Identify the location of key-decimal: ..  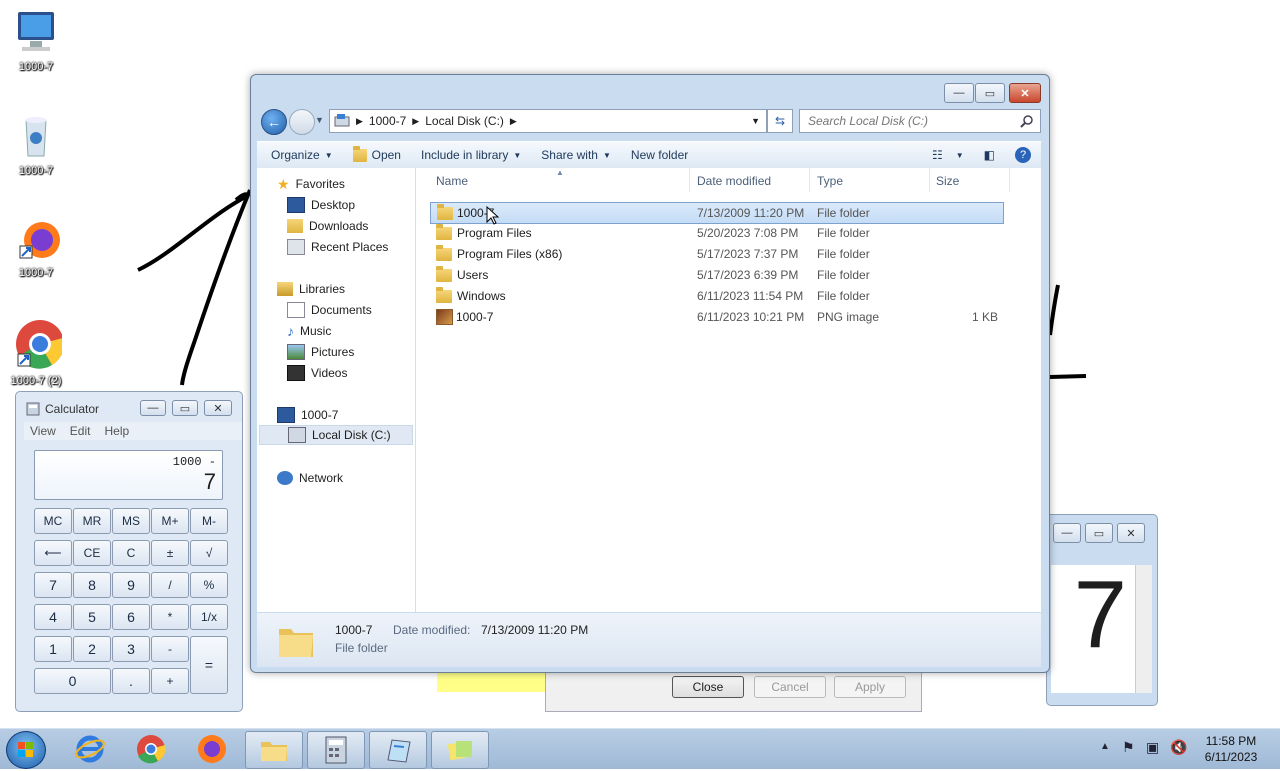
(131, 681).